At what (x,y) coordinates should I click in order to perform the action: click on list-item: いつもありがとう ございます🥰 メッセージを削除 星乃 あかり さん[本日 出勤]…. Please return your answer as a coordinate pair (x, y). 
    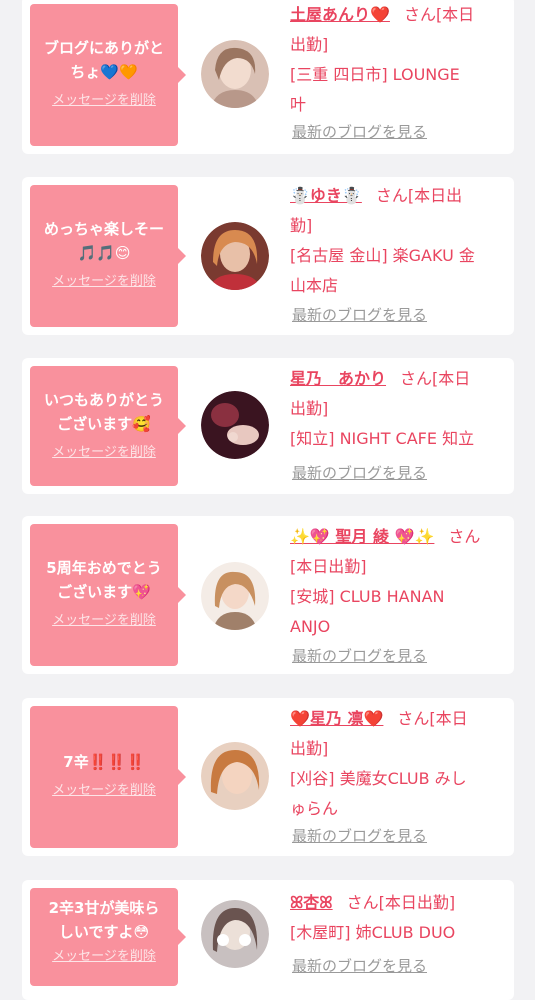
    Looking at the image, I should click on (268, 426).